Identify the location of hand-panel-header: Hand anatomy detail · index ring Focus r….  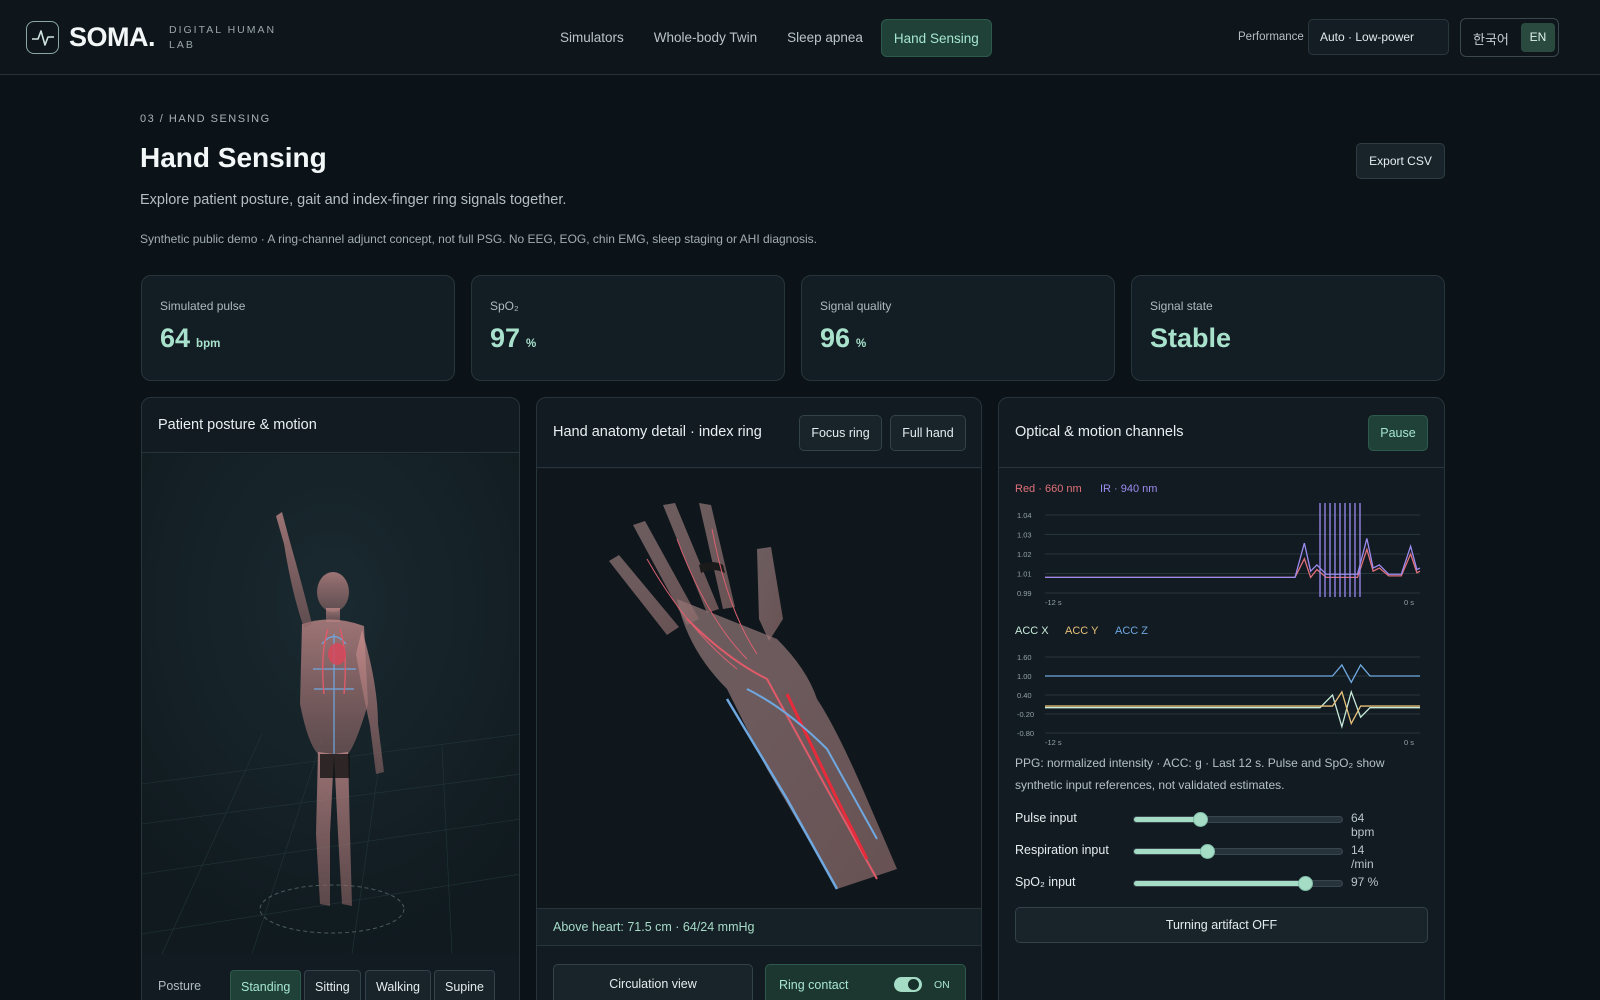
(759, 433).